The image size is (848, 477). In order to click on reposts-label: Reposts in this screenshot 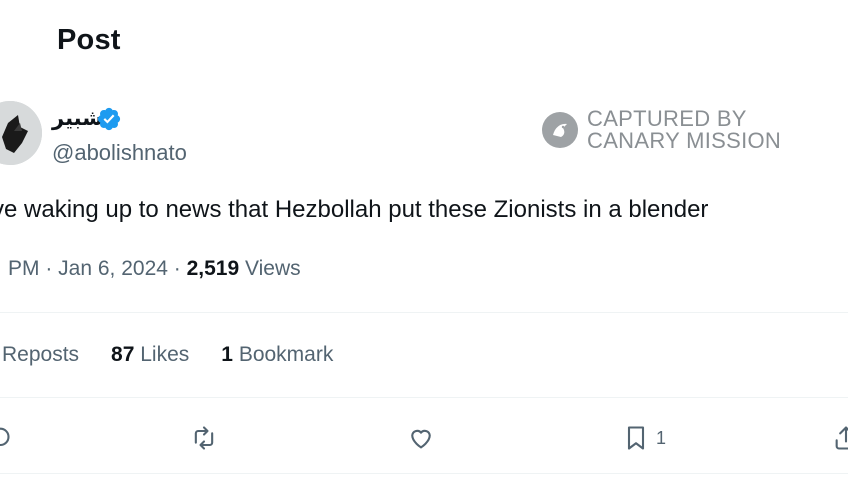, I will do `click(41, 354)`.